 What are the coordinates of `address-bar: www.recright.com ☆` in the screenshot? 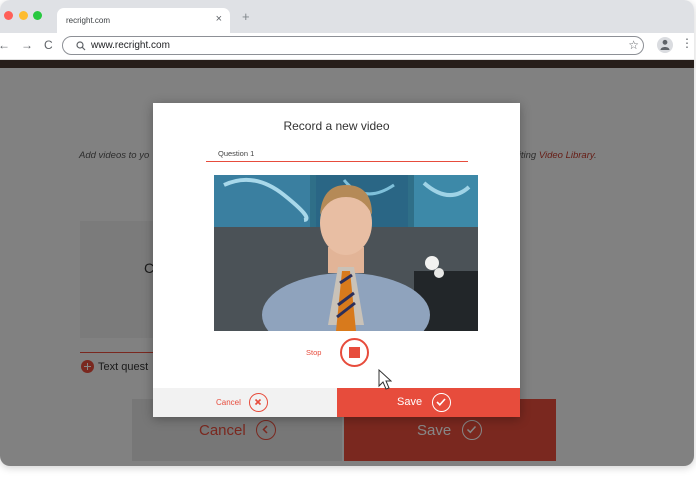 It's located at (353, 45).